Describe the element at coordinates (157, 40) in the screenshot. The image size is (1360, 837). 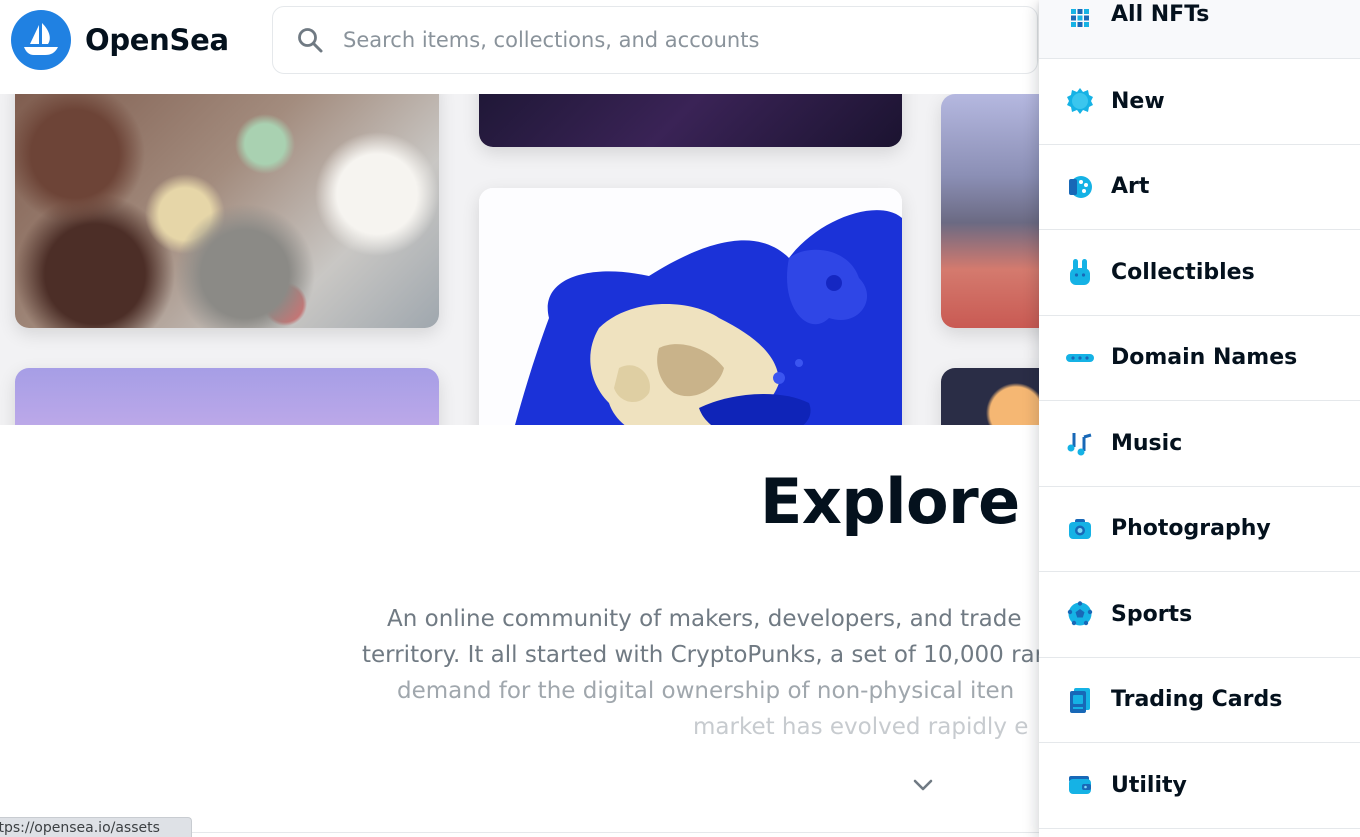
I see `brand-name: OpenSea` at that location.